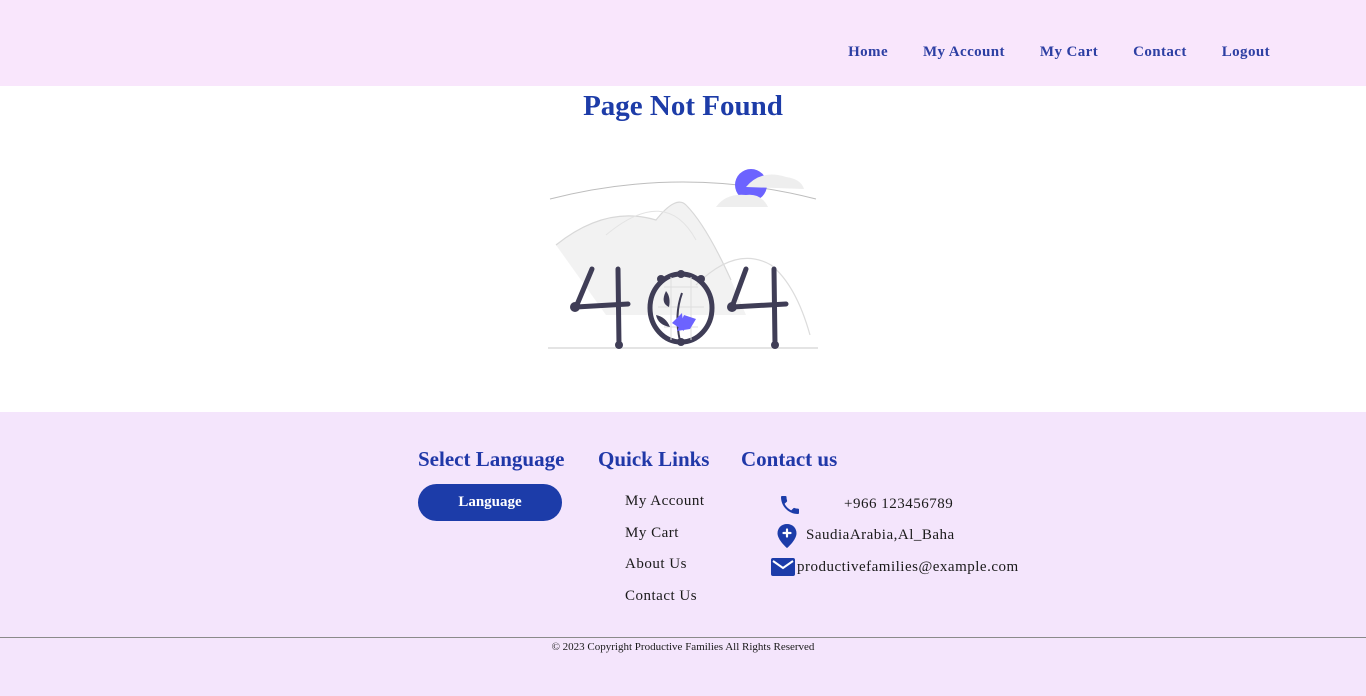 The height and width of the screenshot is (696, 1366). Describe the element at coordinates (490, 502) in the screenshot. I see `language-button: Language` at that location.